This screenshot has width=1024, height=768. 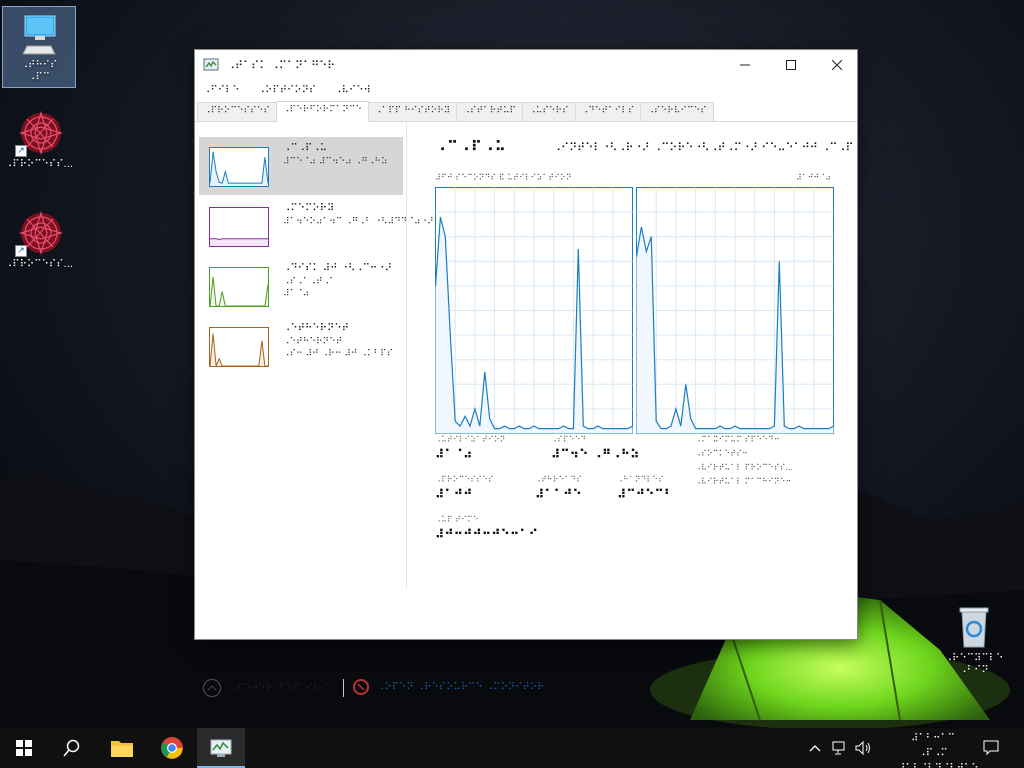 I want to click on stat-value-threads: ⠼⠁⠁⠚⠑, so click(x=558, y=494).